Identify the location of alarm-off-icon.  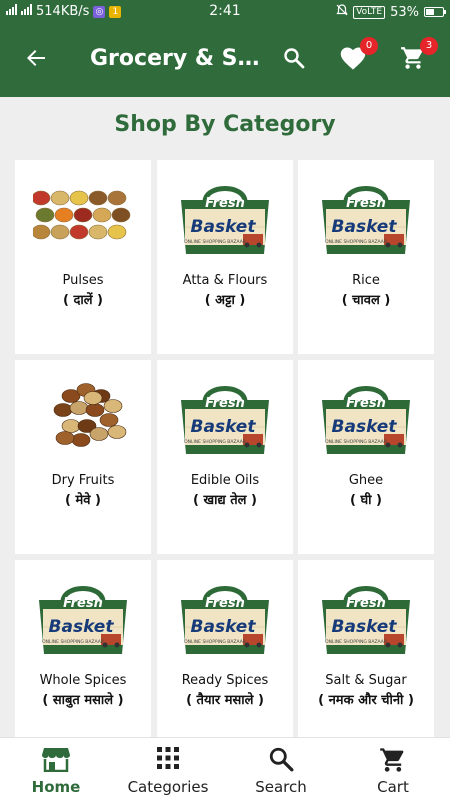
(342, 12).